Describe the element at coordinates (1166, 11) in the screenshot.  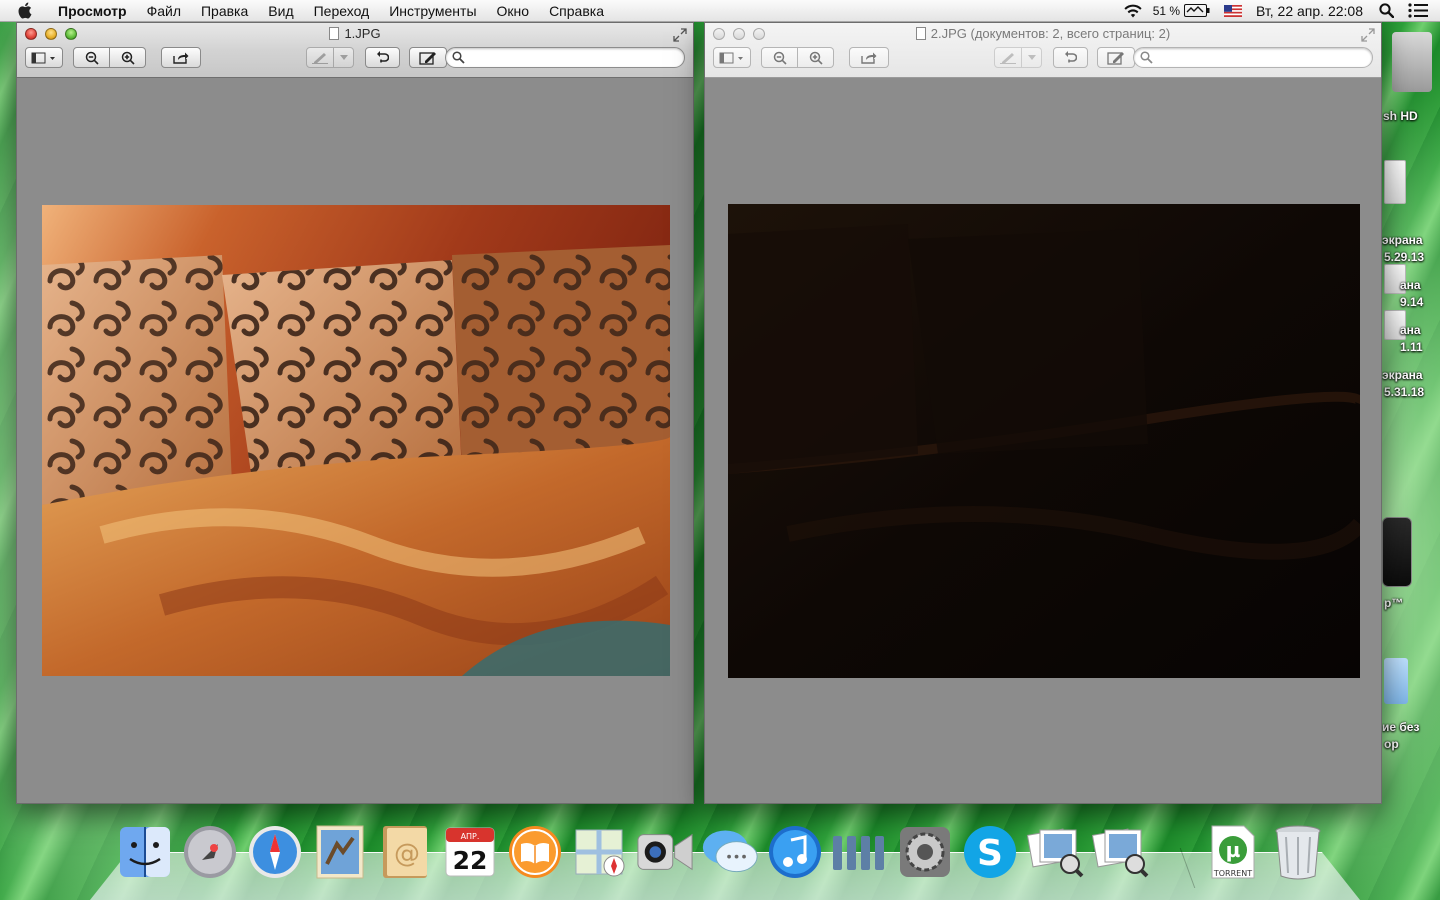
I see `battery-percent: 51 %` at that location.